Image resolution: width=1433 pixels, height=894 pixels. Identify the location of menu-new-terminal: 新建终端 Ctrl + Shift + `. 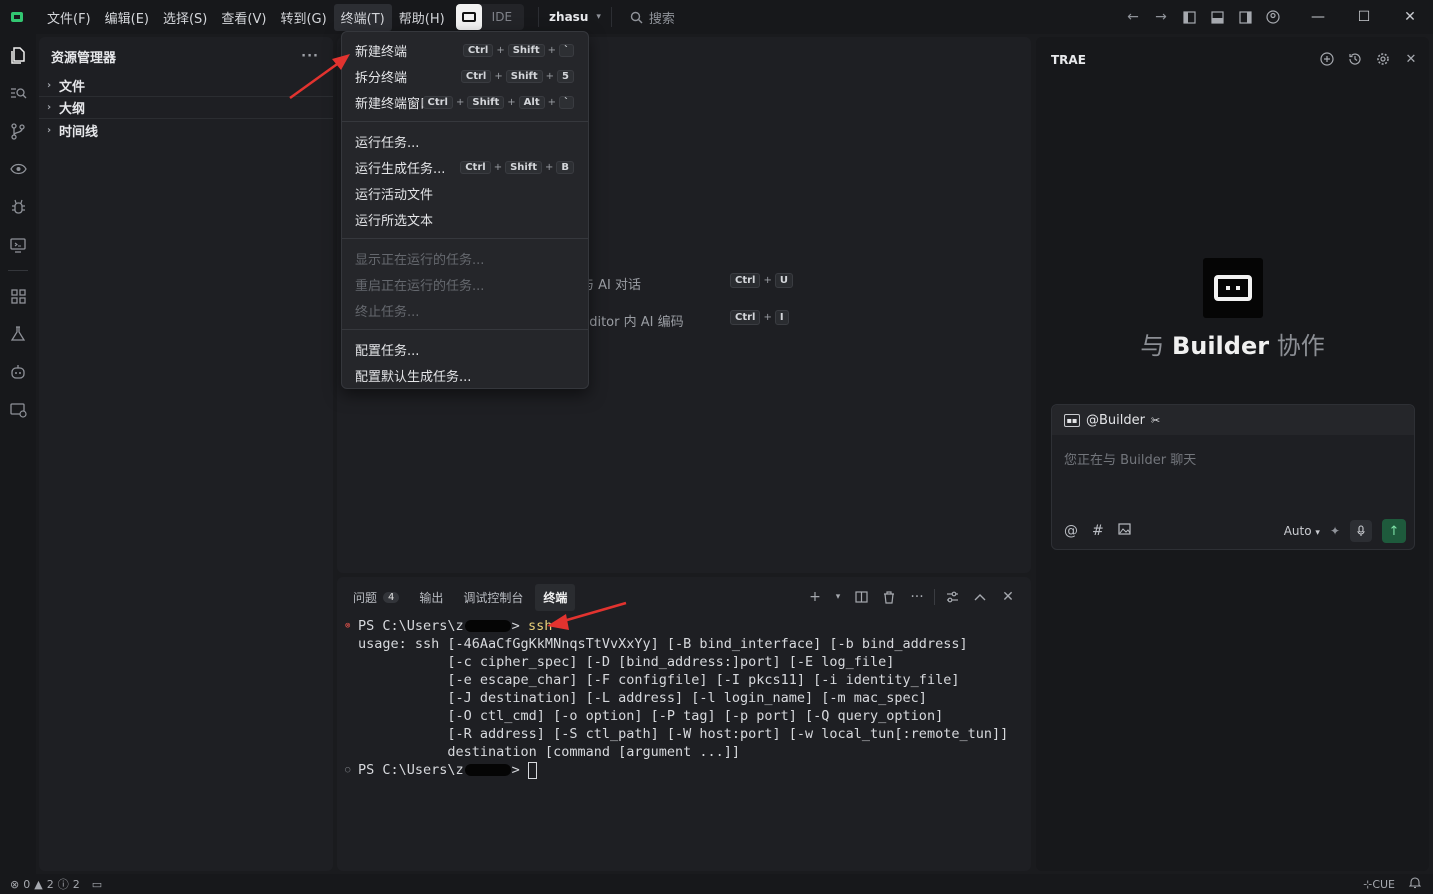
(465, 50).